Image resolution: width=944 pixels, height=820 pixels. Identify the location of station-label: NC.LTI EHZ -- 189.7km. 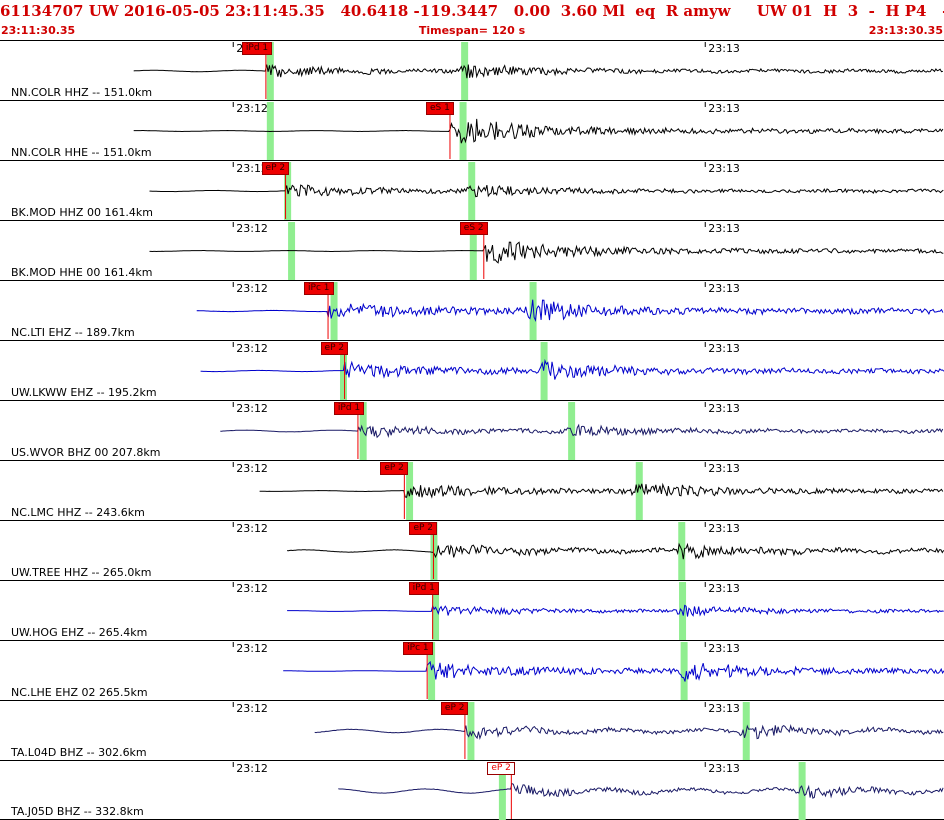
(73, 332).